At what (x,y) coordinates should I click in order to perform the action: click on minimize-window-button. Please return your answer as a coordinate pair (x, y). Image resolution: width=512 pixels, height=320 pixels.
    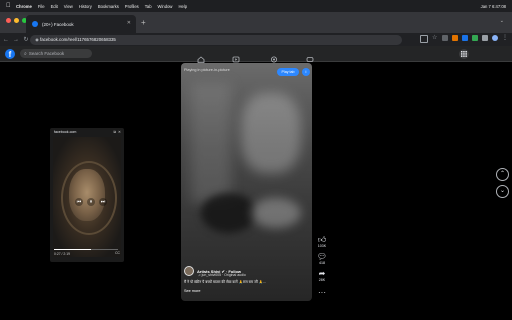
    Looking at the image, I should click on (16, 20).